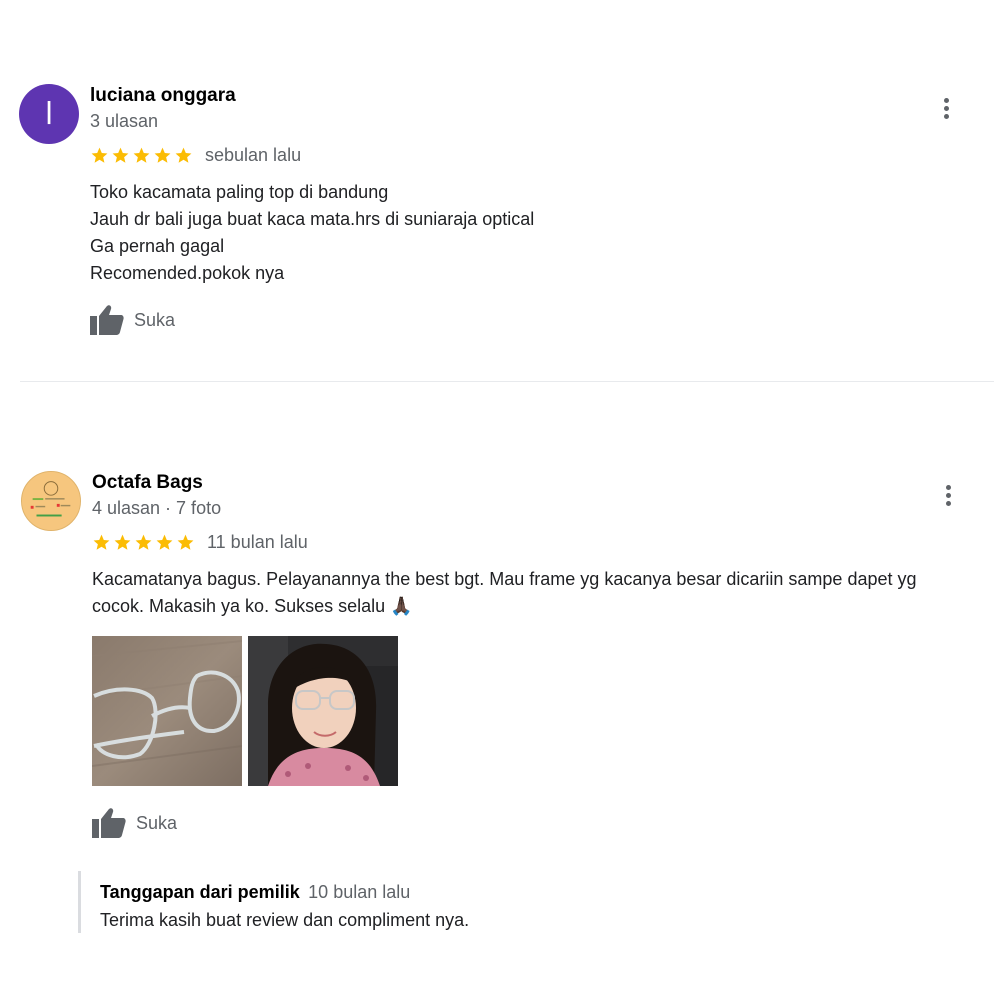 The height and width of the screenshot is (1000, 1000). I want to click on review-text-line: Ga pernah gagal, so click(157, 246).